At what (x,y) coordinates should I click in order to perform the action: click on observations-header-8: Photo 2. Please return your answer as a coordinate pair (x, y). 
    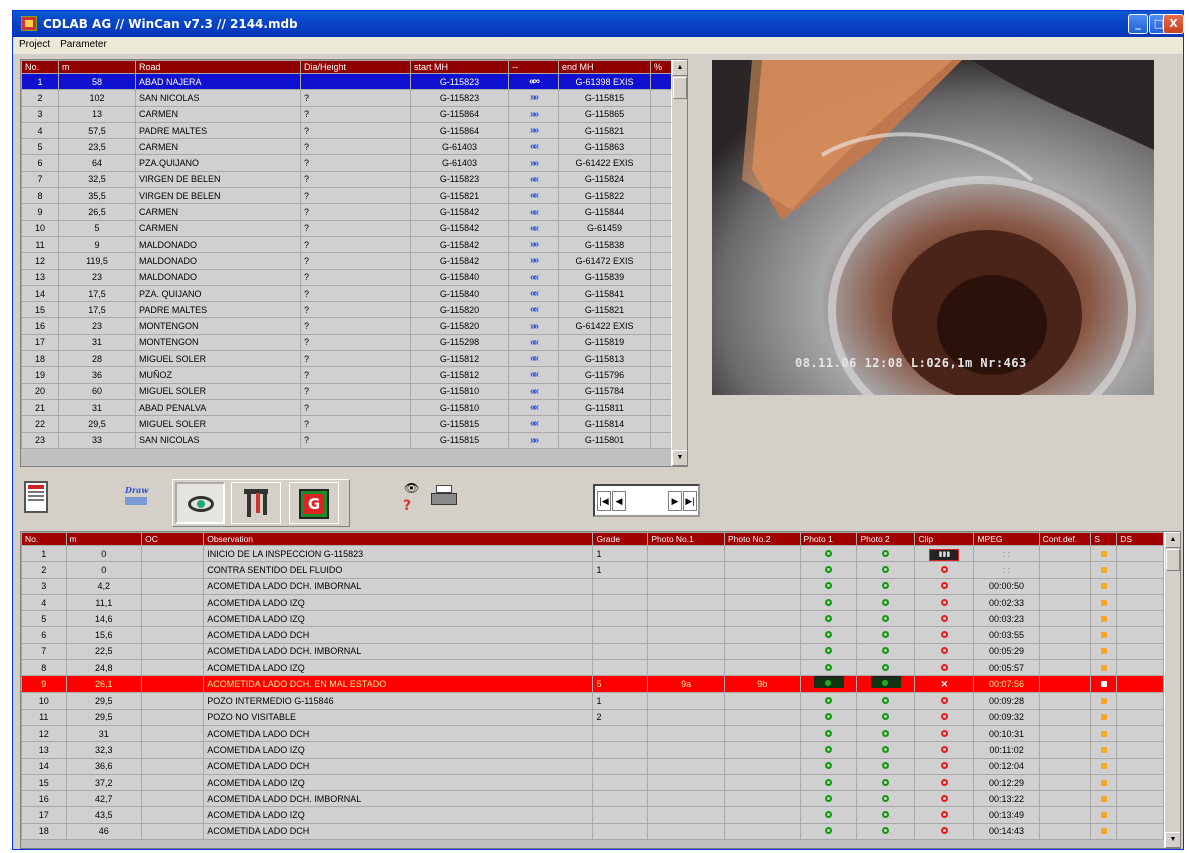
    Looking at the image, I should click on (886, 539).